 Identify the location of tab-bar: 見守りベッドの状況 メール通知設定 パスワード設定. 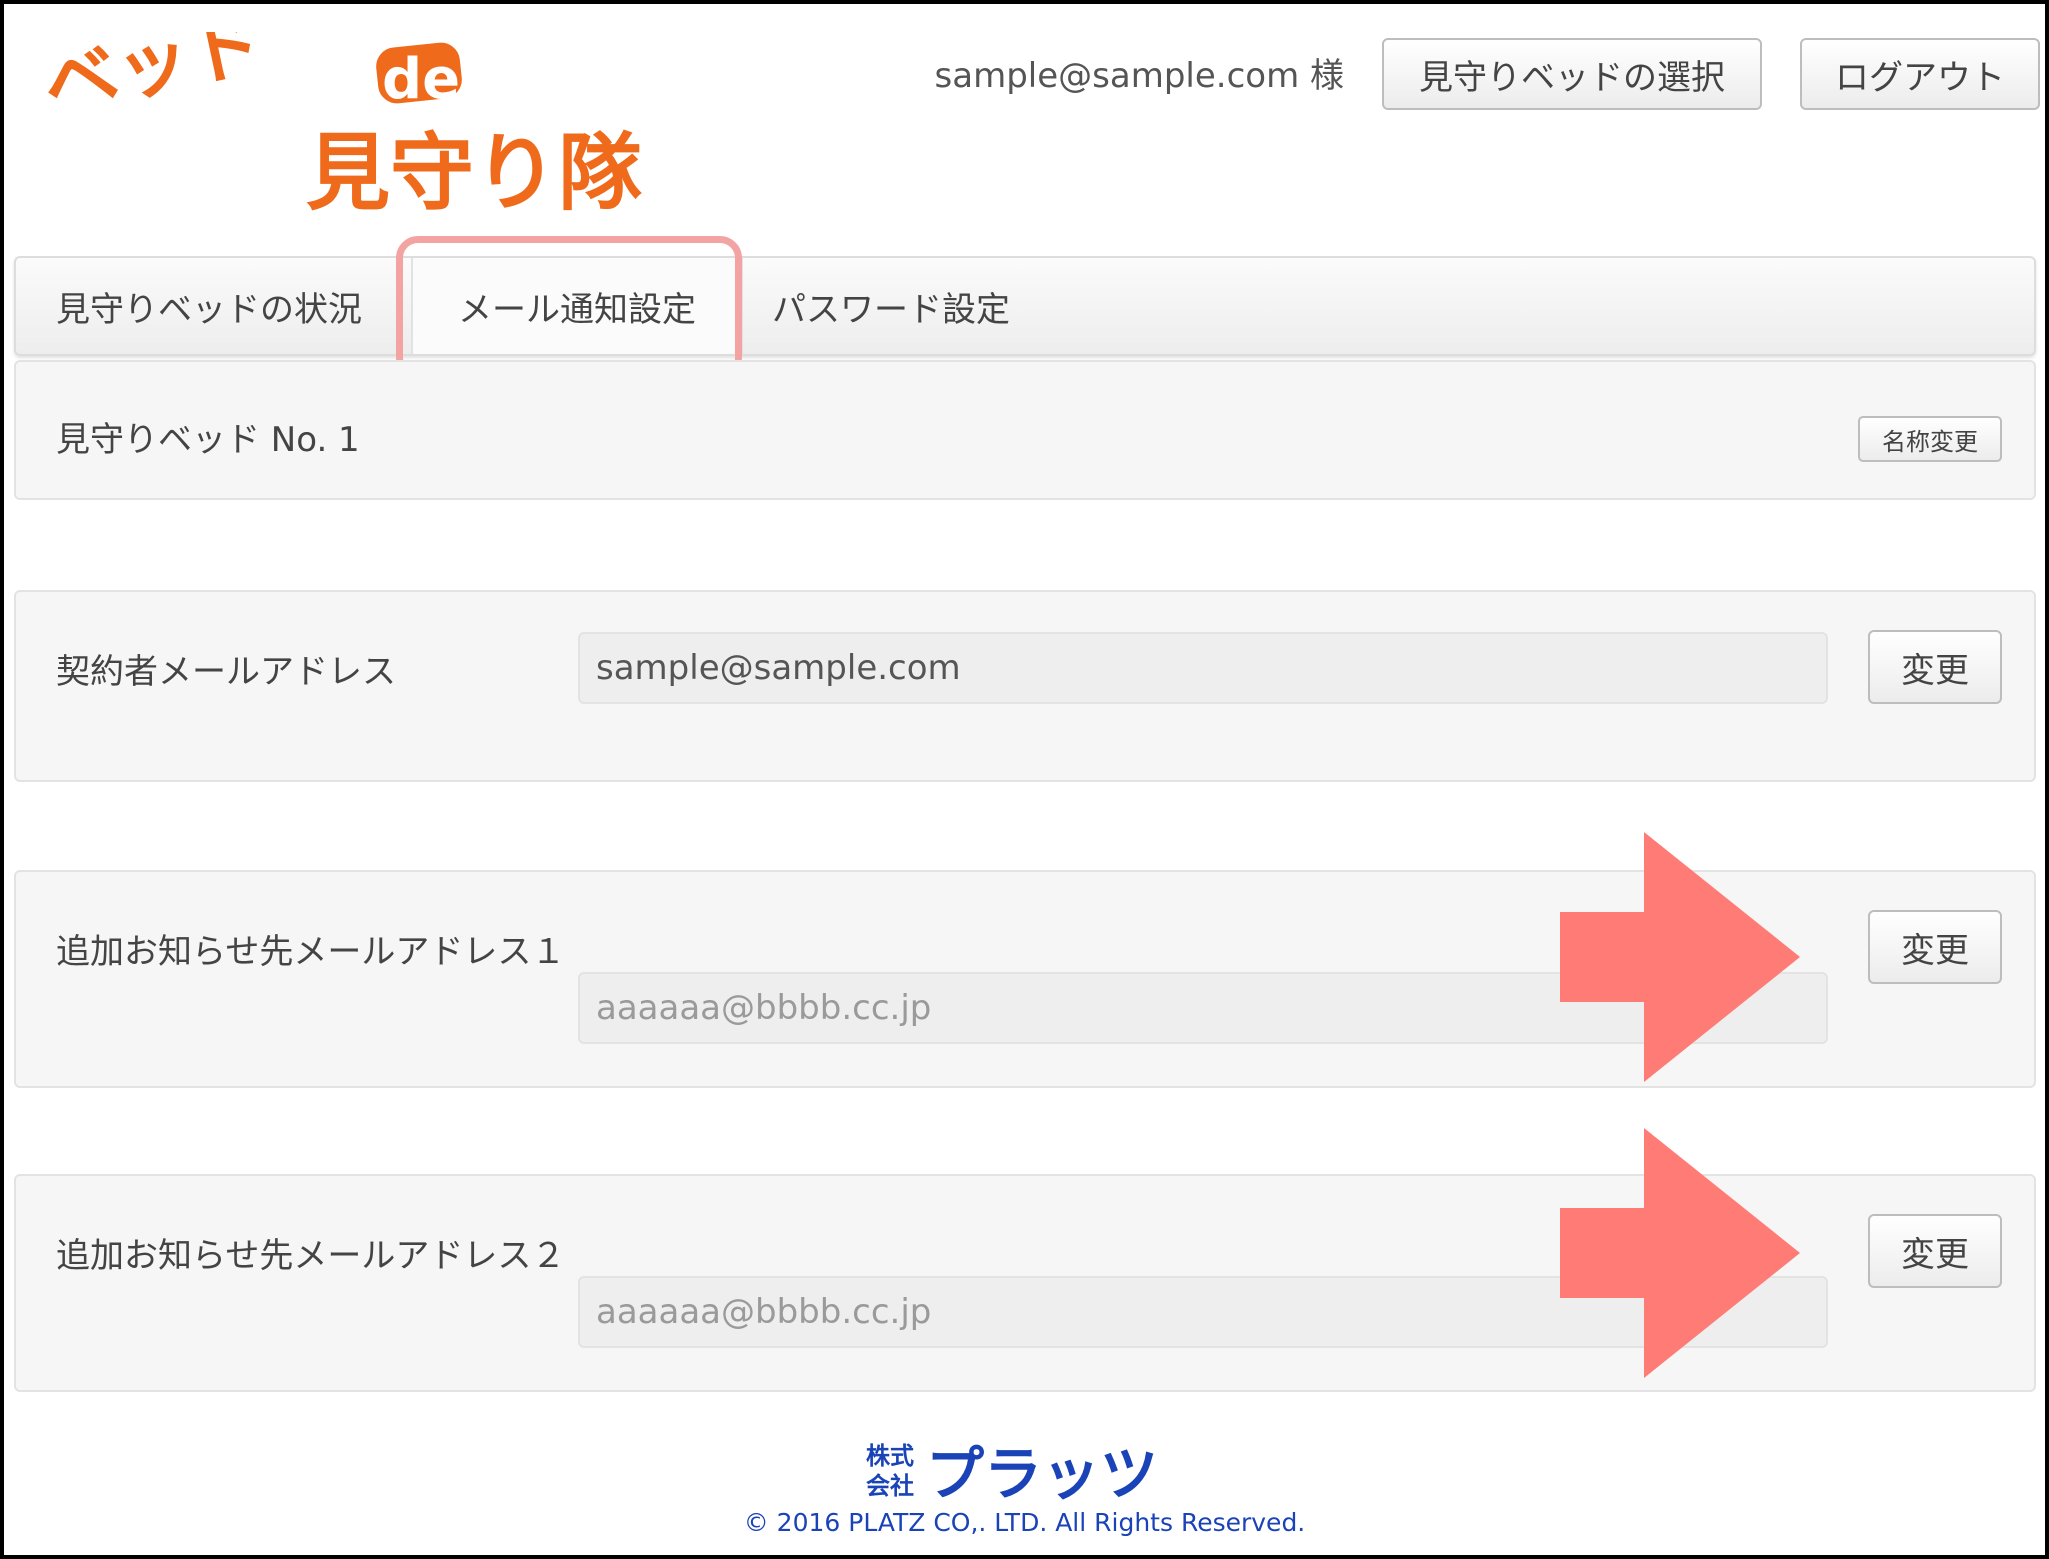
(1025, 306).